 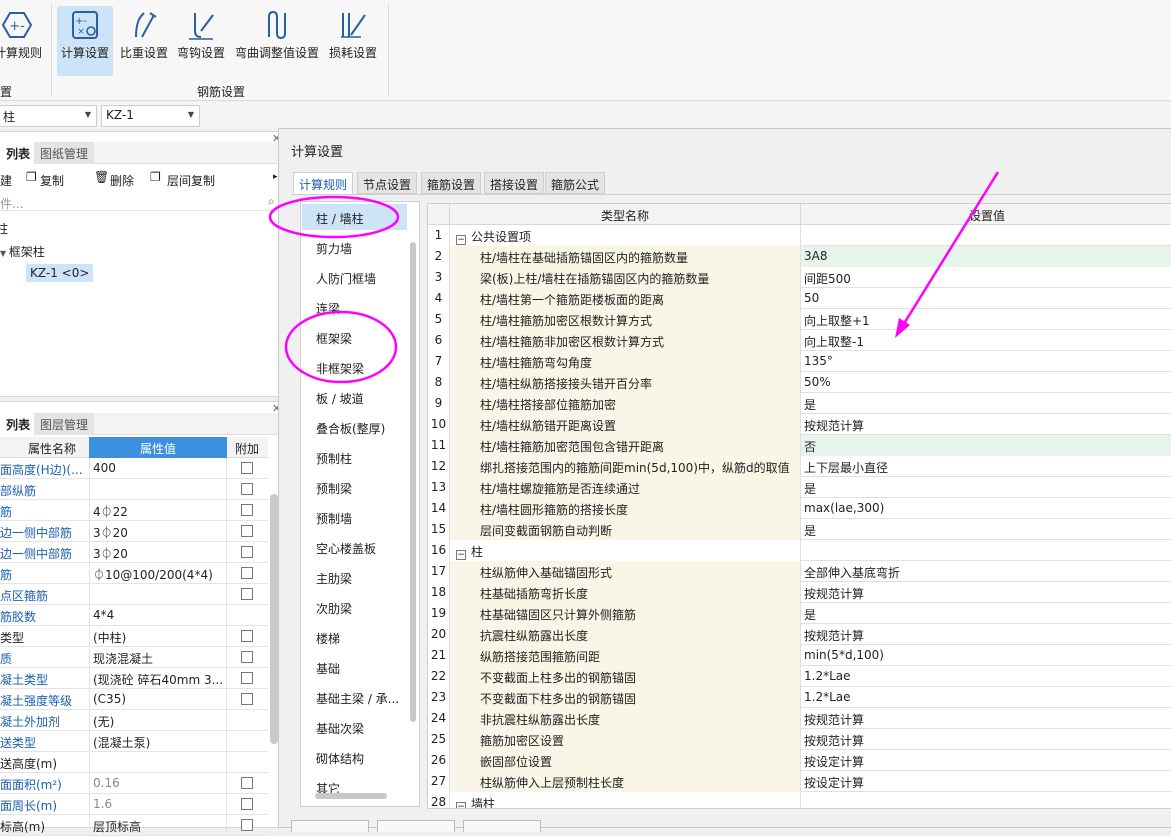 I want to click on annotation-arrow-head, so click(x=902, y=328).